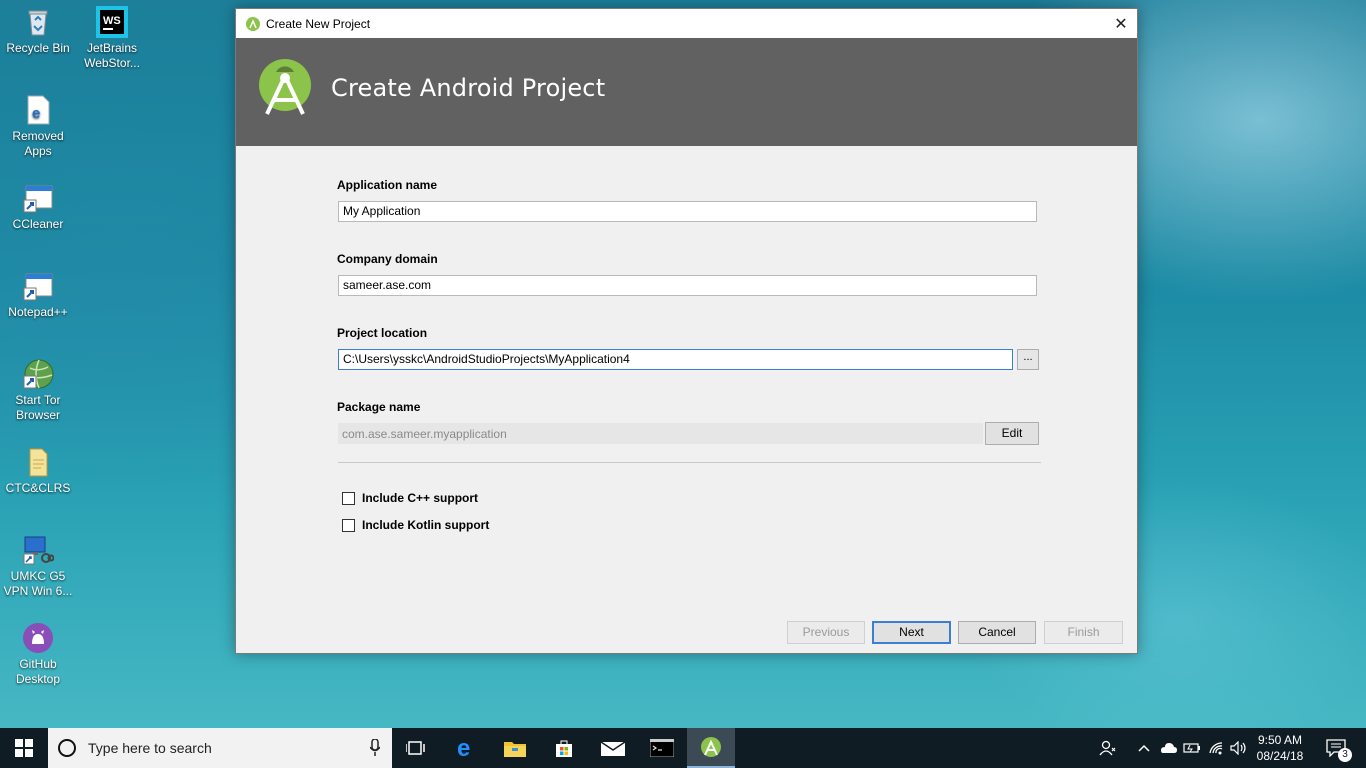 This screenshot has height=768, width=1366. I want to click on network-icon, so click(38, 550).